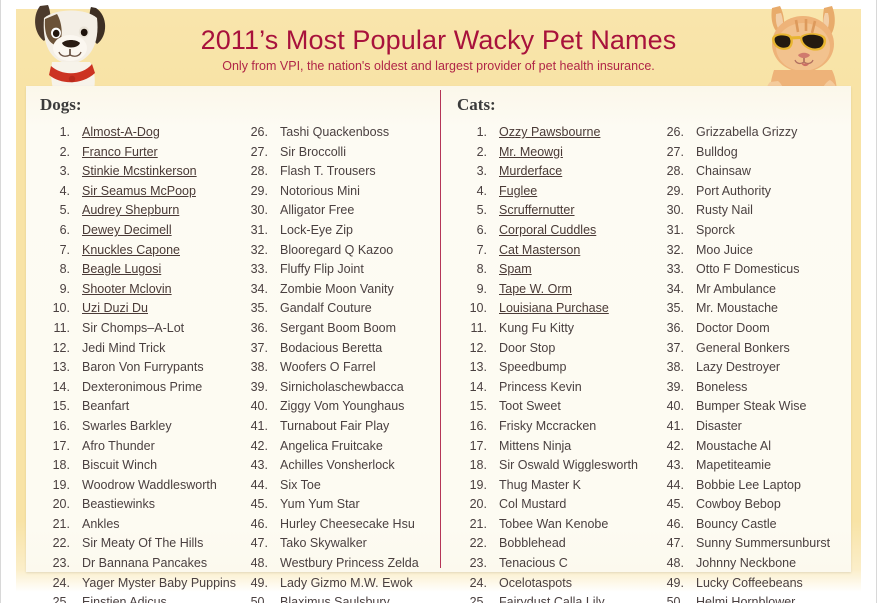 The width and height of the screenshot is (877, 603). I want to click on pet-name-label: Flash T. Trousers, so click(328, 171).